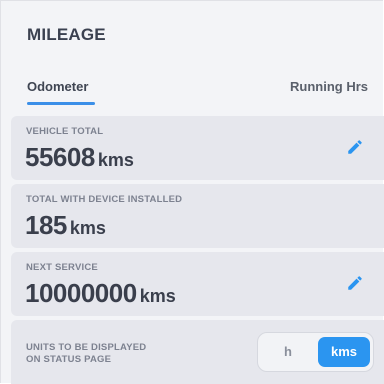 The width and height of the screenshot is (384, 384). What do you see at coordinates (46, 225) in the screenshot?
I see `device-total-number: 185` at bounding box center [46, 225].